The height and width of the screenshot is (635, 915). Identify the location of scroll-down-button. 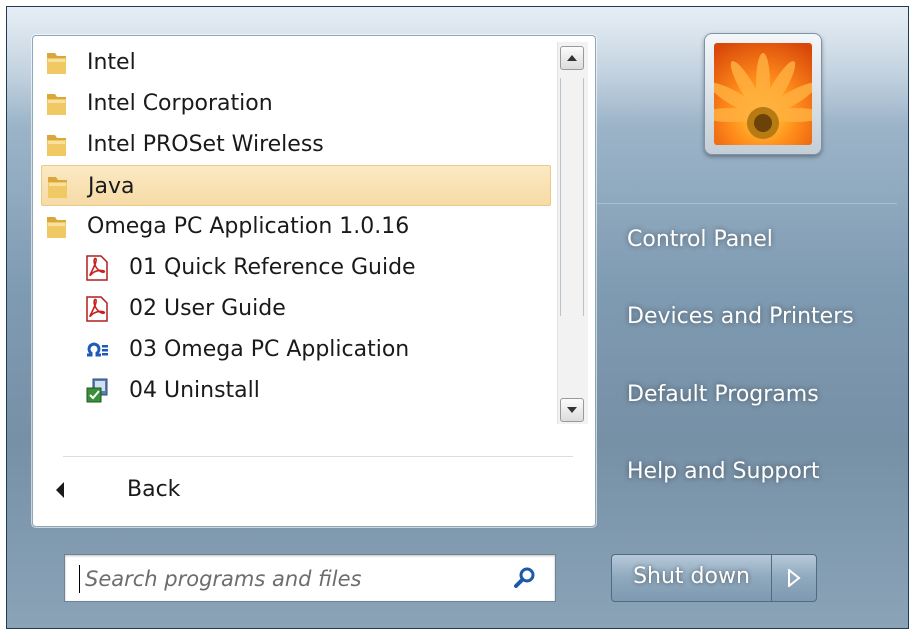
(572, 410).